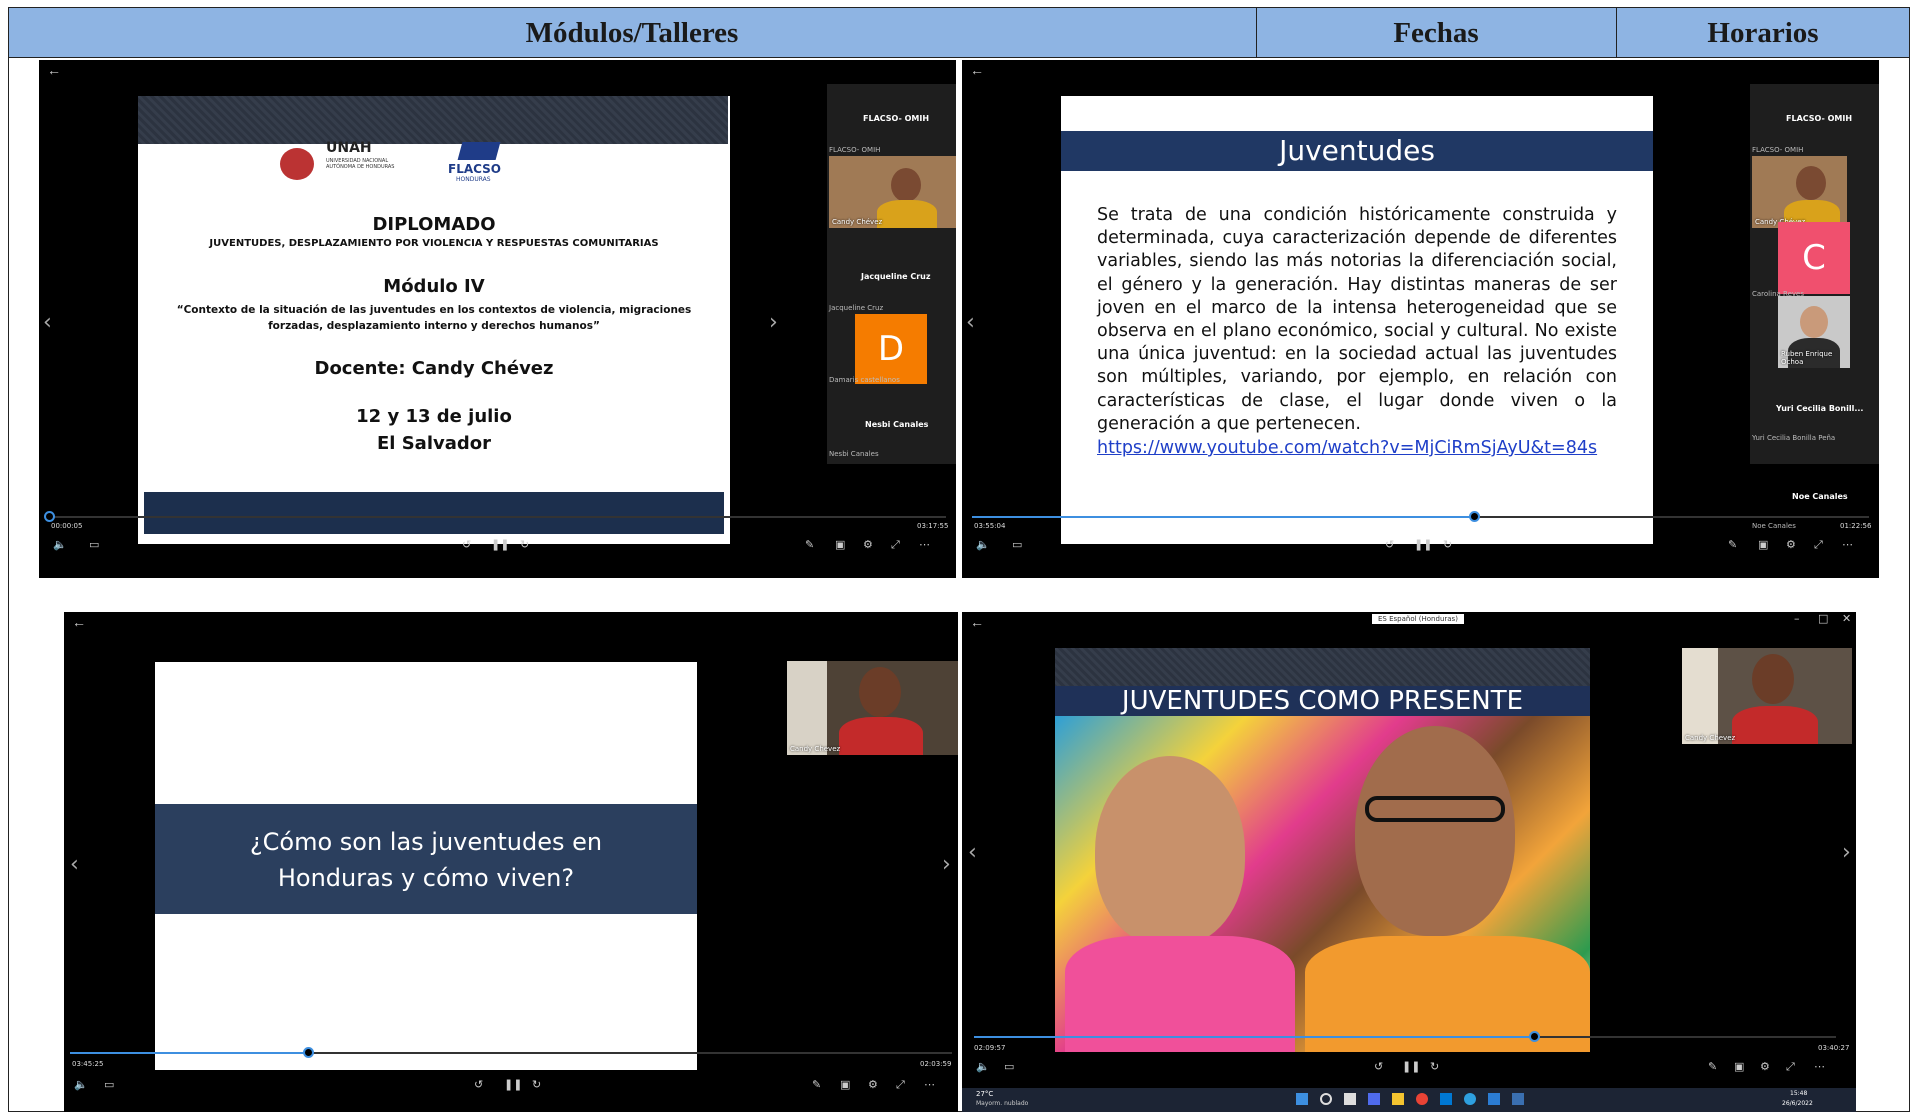  I want to click on participant-name: Nesbi Canales, so click(897, 424).